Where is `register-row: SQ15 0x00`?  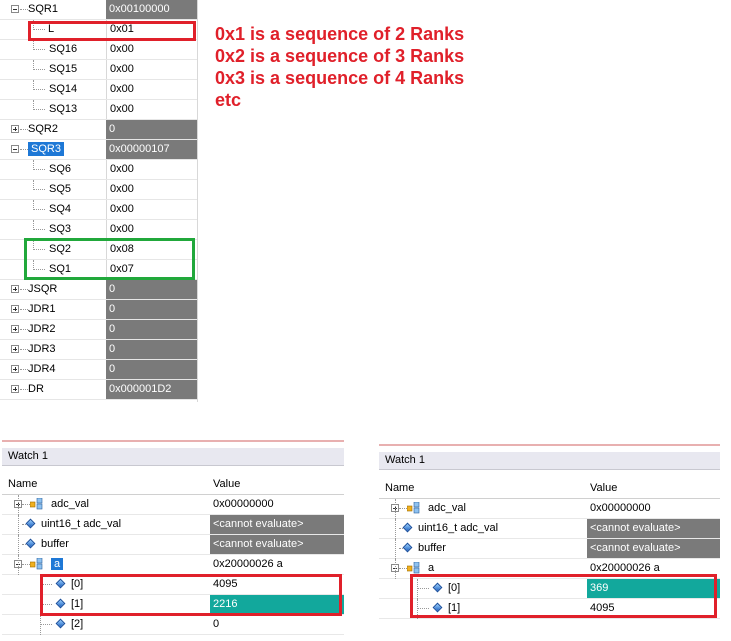
register-row: SQ15 0x00 is located at coordinates (98, 70).